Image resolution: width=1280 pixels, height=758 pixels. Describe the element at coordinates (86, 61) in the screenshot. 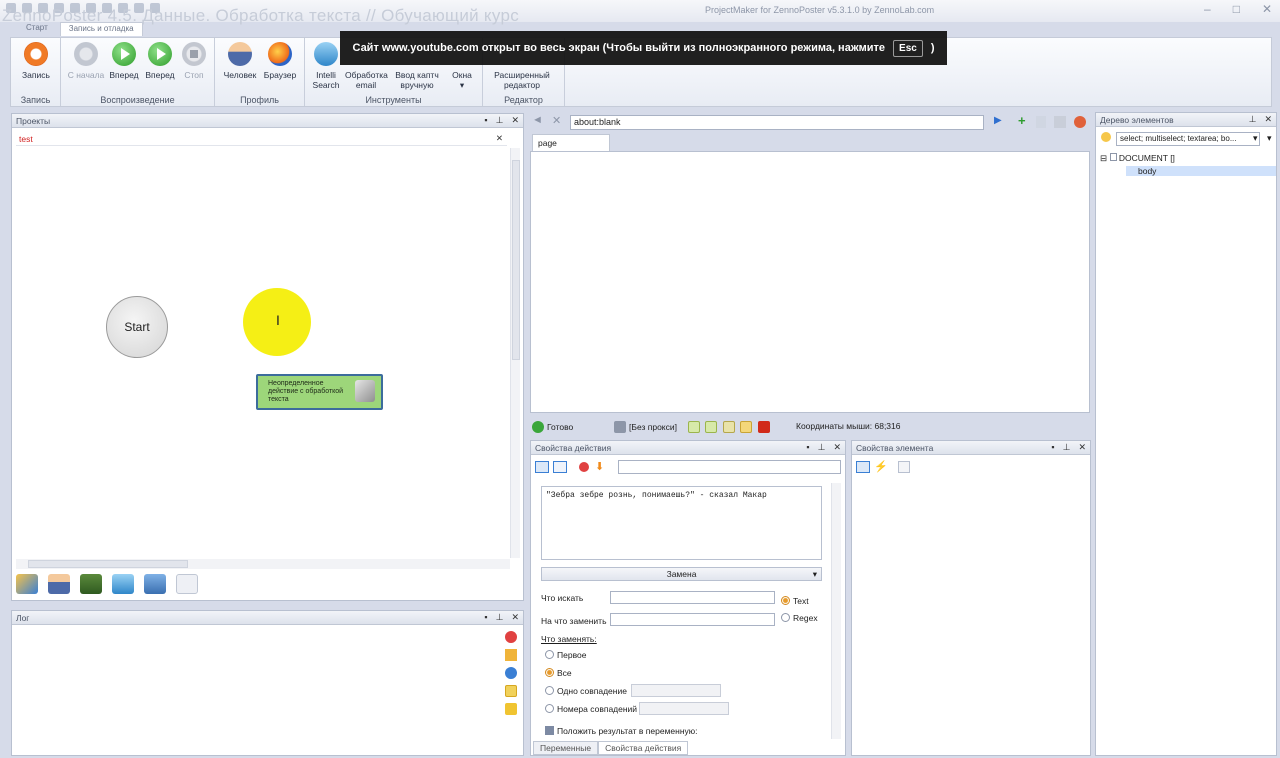

I see `restart-button: С начала` at that location.